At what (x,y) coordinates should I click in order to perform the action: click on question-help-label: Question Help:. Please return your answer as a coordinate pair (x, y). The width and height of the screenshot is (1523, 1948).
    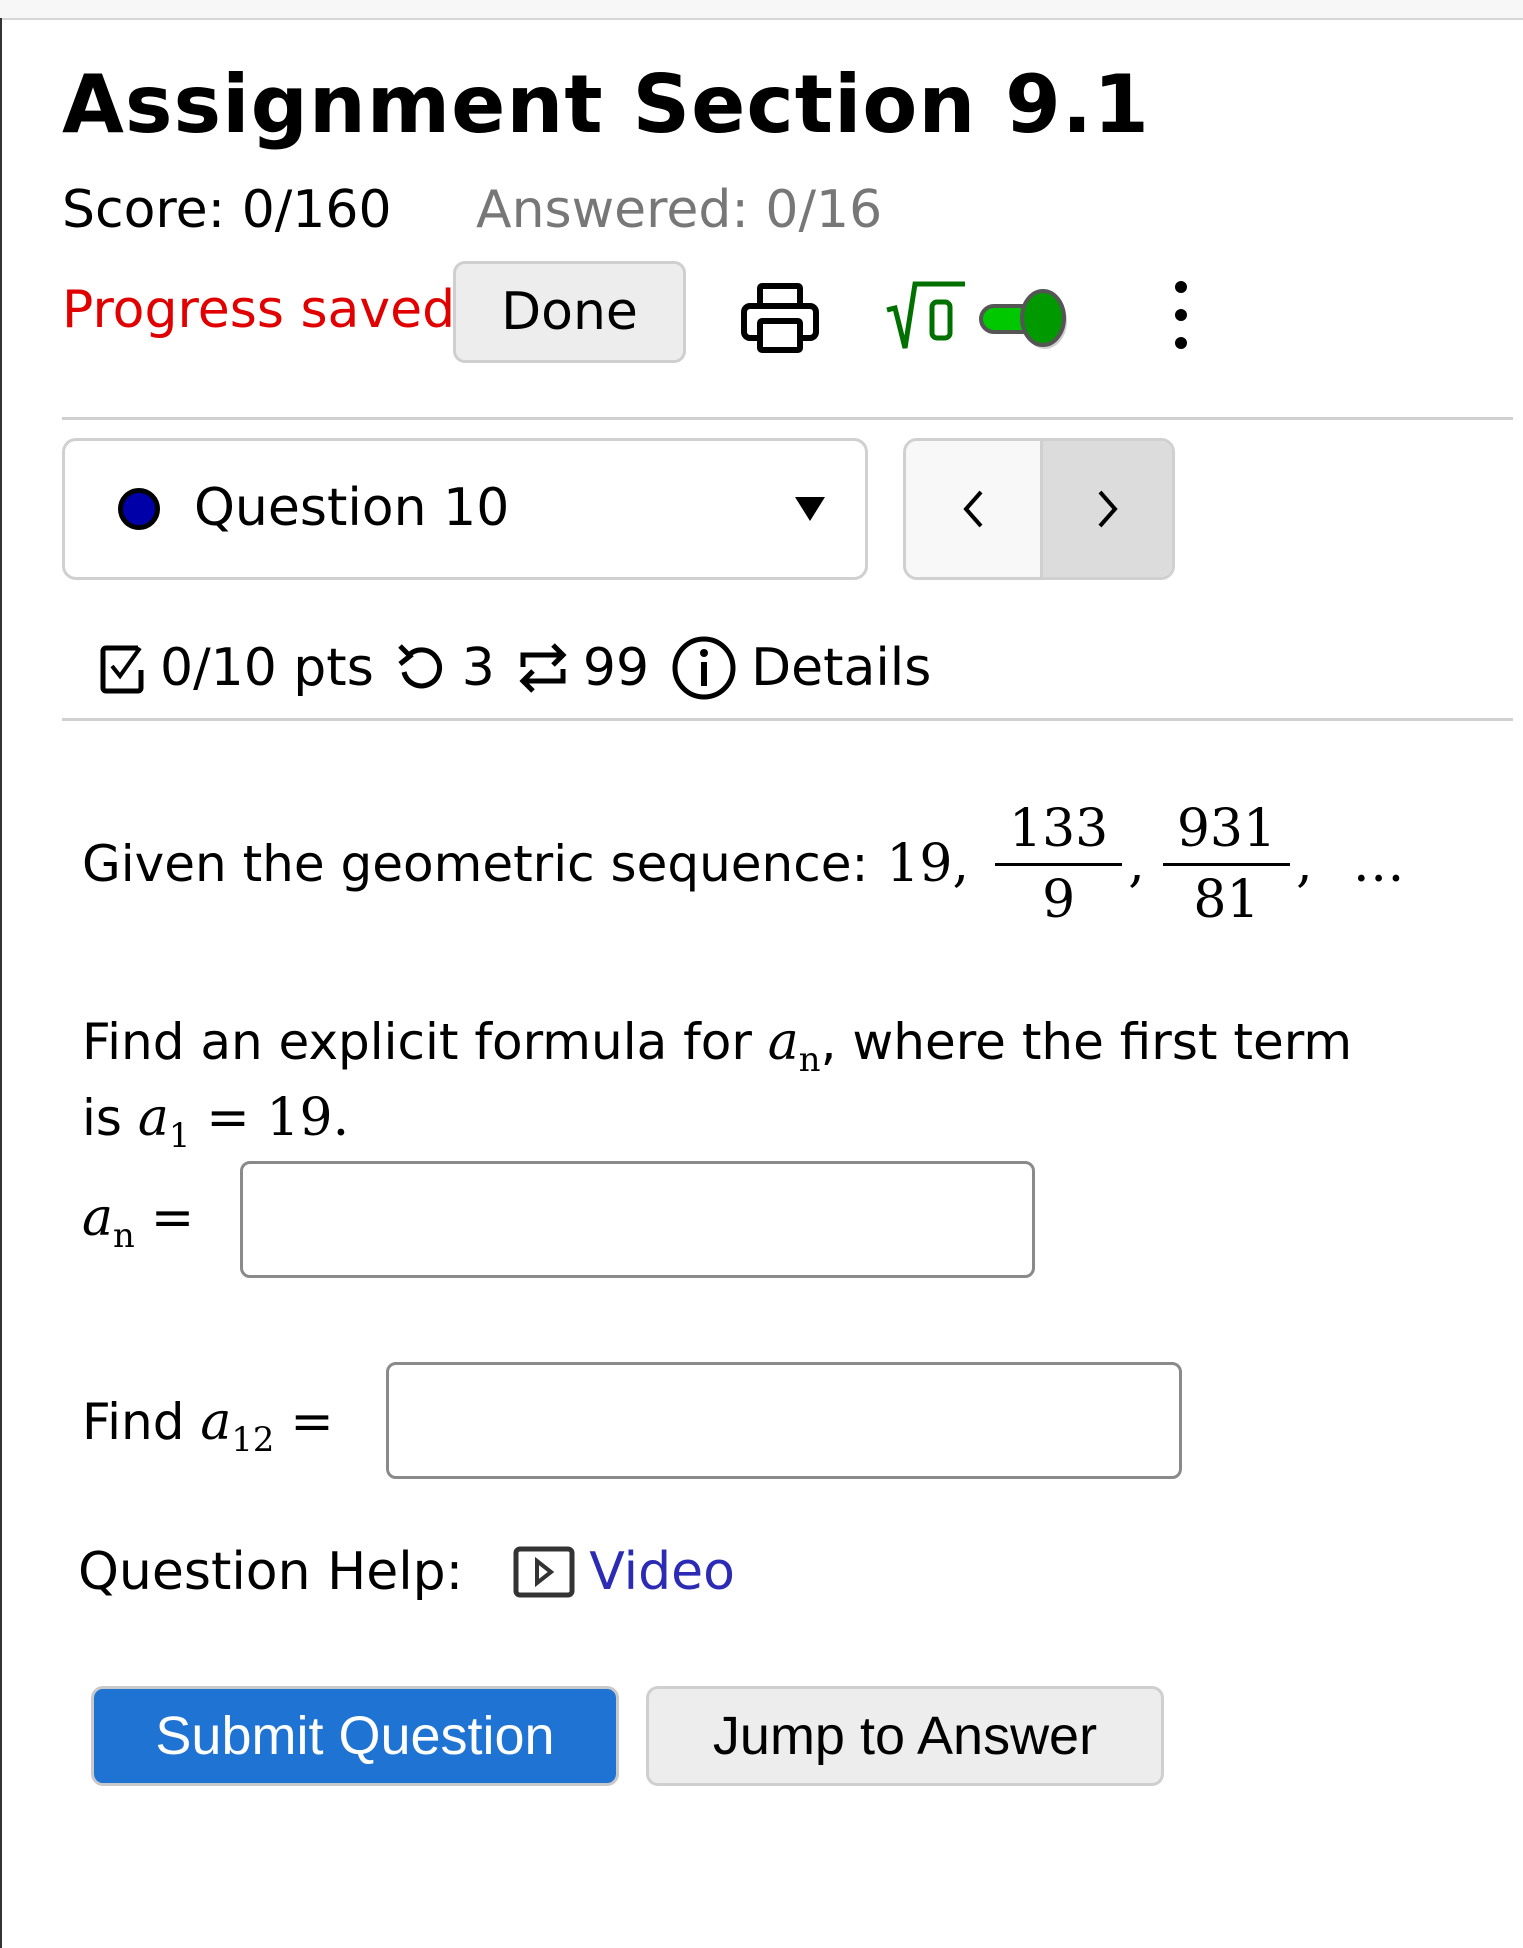
    Looking at the image, I should click on (271, 1572).